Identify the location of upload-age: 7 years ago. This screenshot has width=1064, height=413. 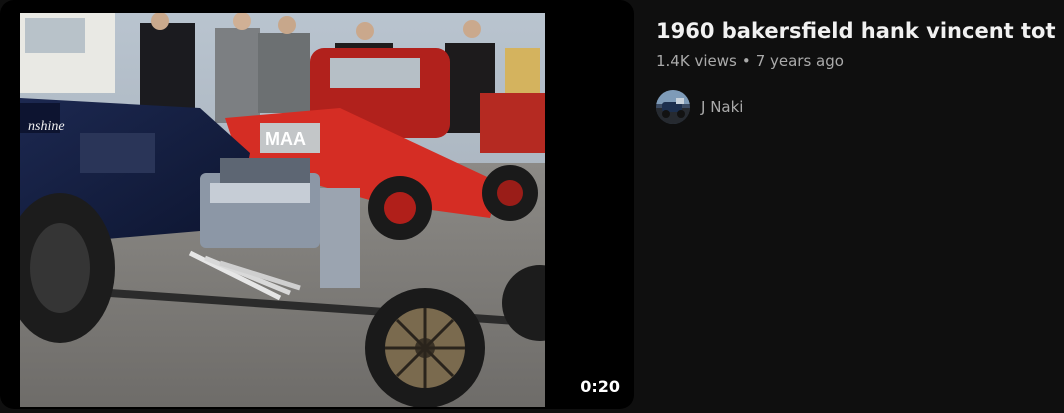
(799, 61).